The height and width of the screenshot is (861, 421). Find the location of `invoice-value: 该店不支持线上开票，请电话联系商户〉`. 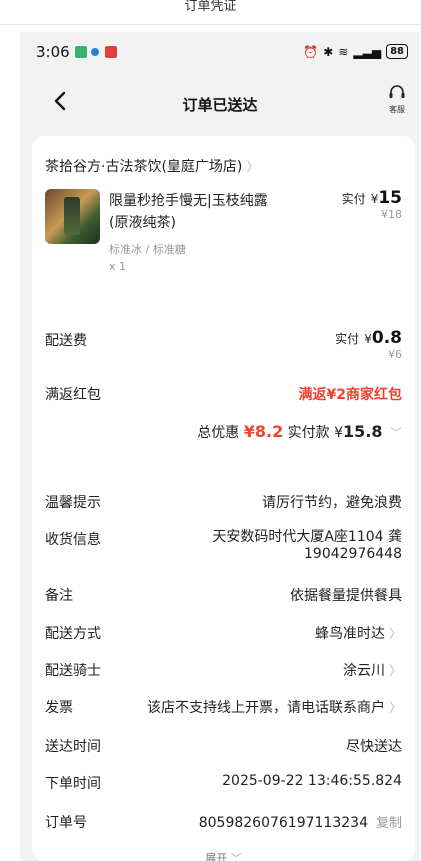

invoice-value: 该店不支持线上开票，请电话联系商户〉 is located at coordinates (274, 707).